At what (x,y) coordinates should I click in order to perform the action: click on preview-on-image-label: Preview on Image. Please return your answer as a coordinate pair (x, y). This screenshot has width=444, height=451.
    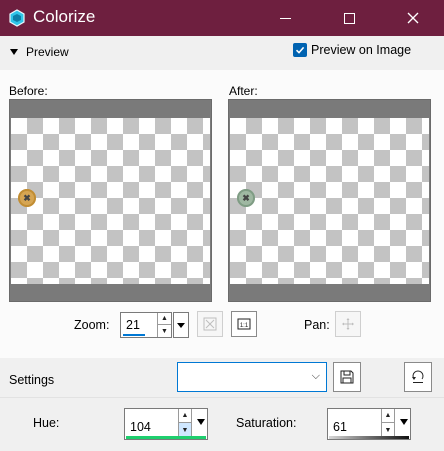
    Looking at the image, I should click on (361, 50).